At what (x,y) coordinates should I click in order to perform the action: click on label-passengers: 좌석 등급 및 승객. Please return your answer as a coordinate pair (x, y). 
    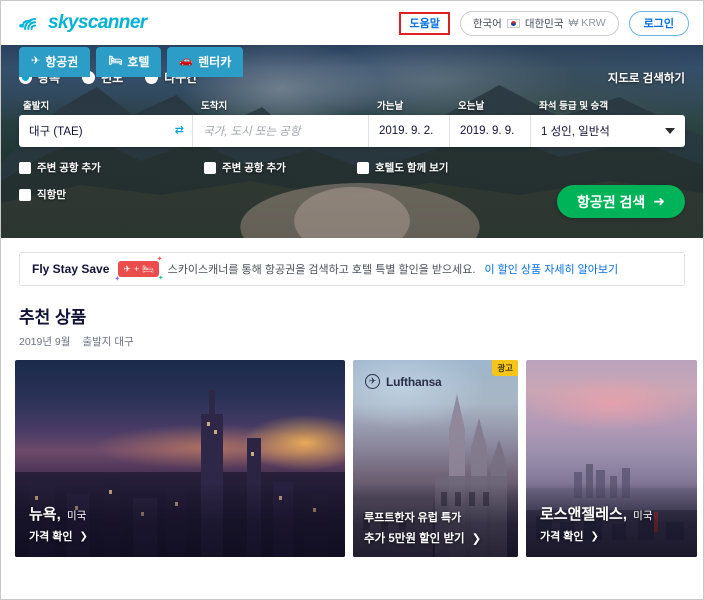
    Looking at the image, I should click on (574, 106).